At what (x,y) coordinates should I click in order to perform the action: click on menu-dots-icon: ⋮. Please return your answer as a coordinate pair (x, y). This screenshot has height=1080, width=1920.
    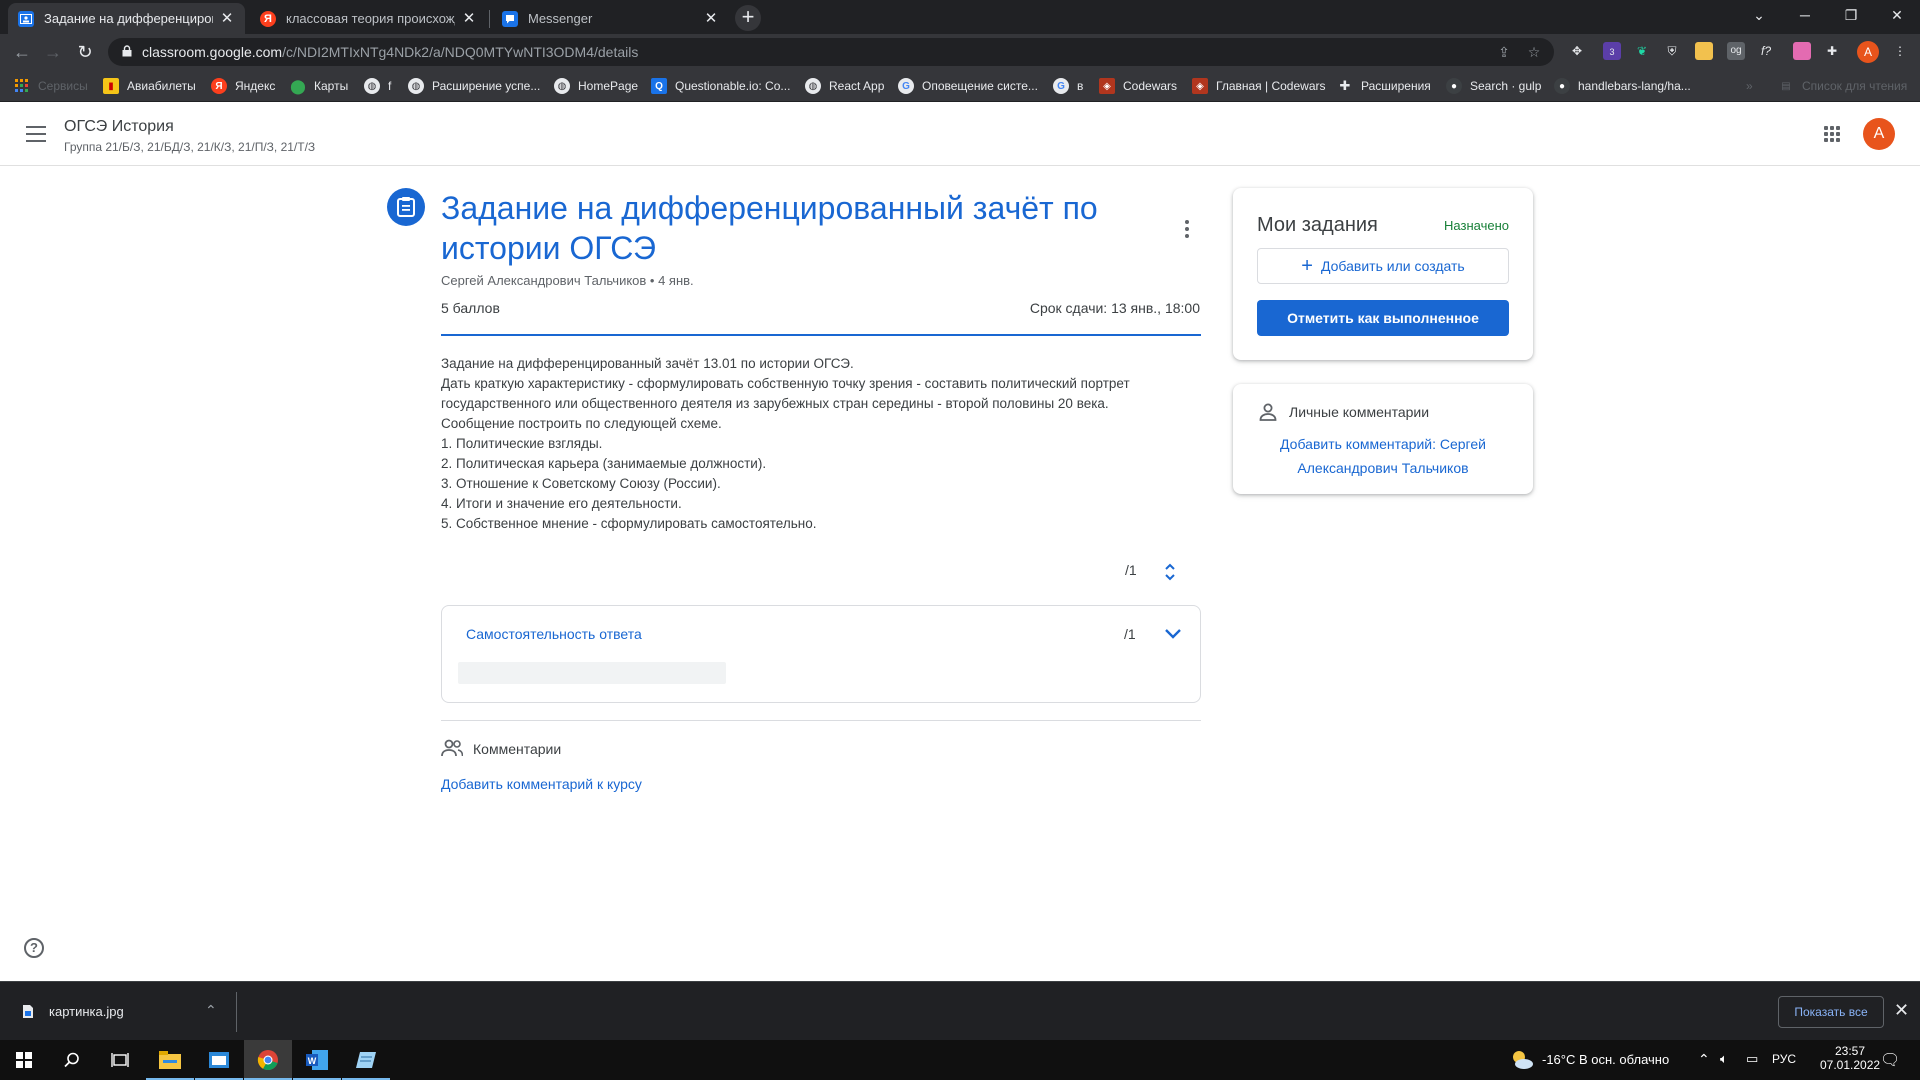
    Looking at the image, I should click on (1900, 51).